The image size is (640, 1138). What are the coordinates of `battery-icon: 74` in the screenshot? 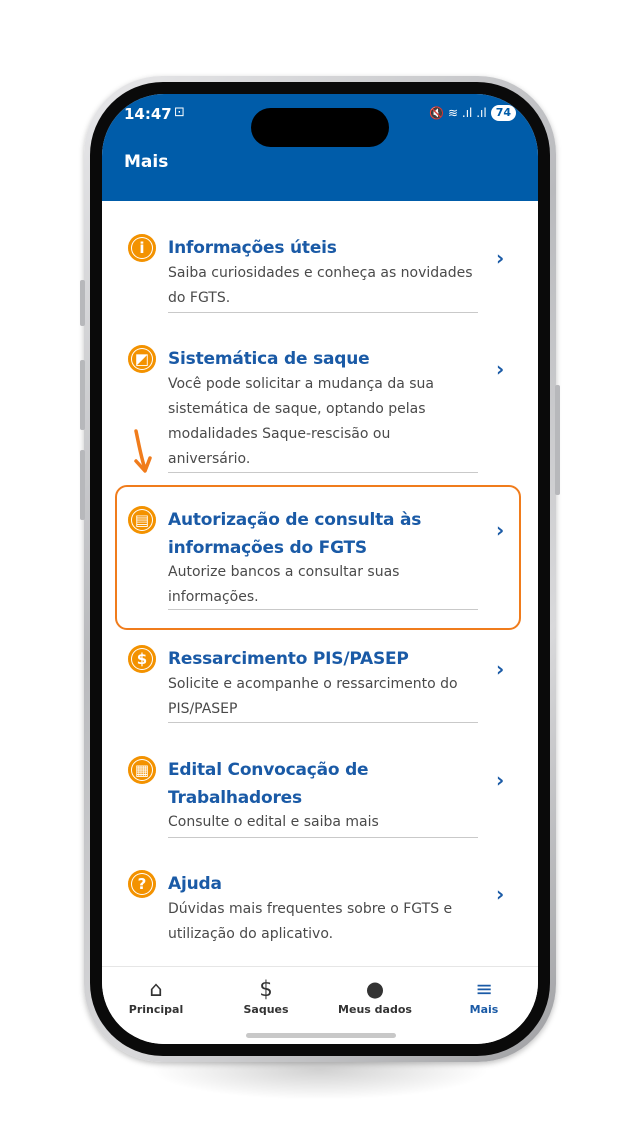 It's located at (503, 113).